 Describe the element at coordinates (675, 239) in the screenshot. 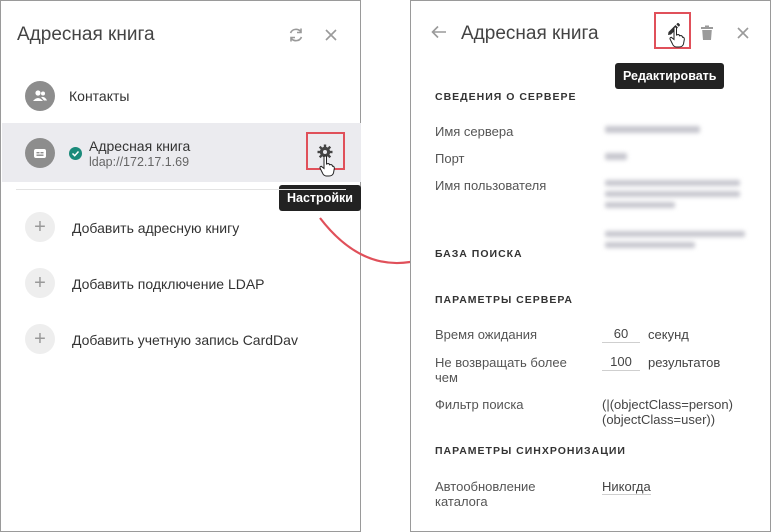

I see `search-base-value-blurred` at that location.